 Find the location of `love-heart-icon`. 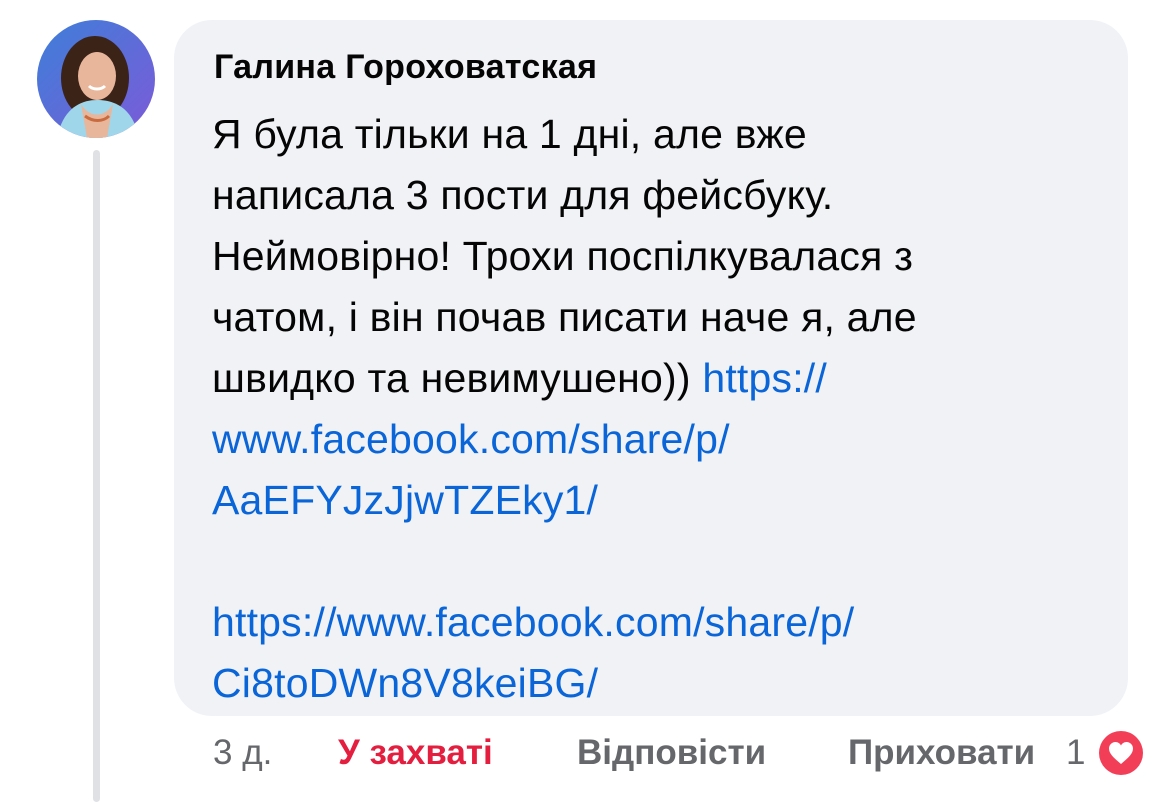

love-heart-icon is located at coordinates (1121, 753).